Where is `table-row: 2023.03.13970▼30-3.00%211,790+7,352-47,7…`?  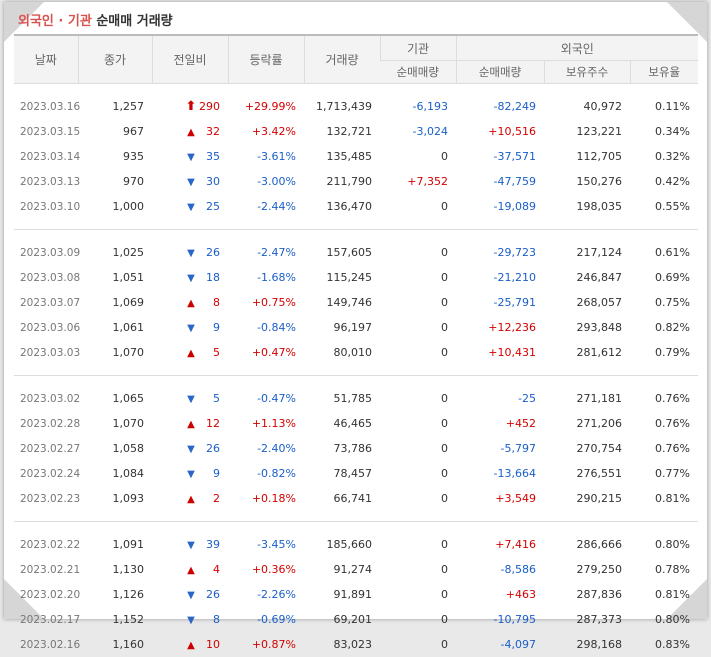
table-row: 2023.03.13970▼30-3.00%211,790+7,352-47,7… is located at coordinates (356, 181).